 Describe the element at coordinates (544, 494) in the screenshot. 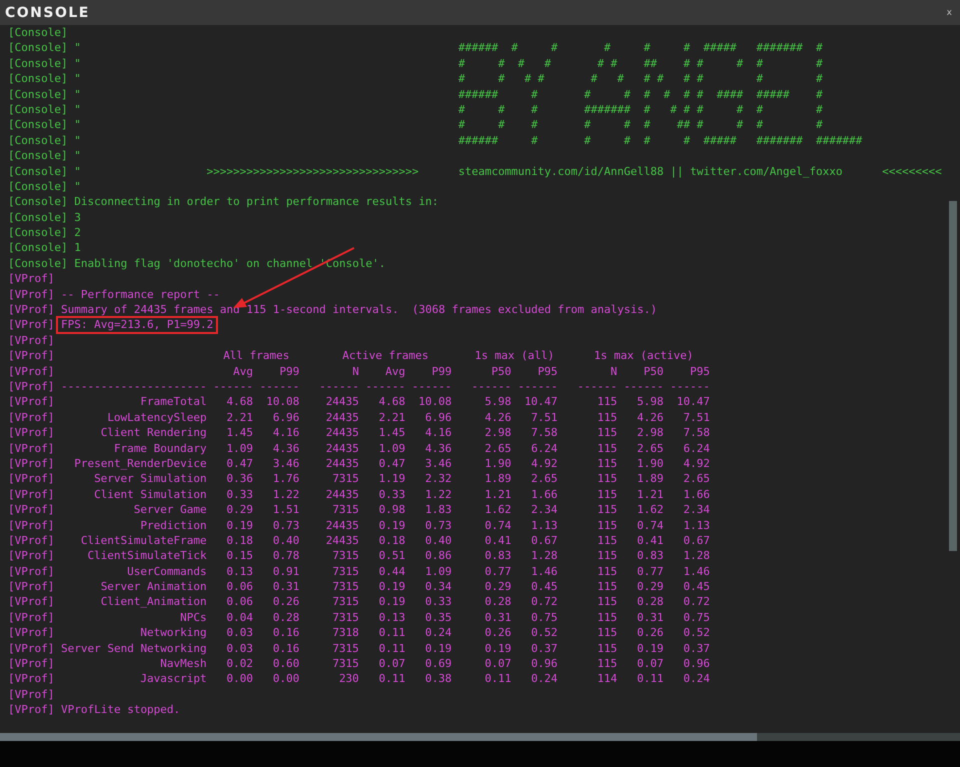

I see `table-cell-text: 1.66` at that location.